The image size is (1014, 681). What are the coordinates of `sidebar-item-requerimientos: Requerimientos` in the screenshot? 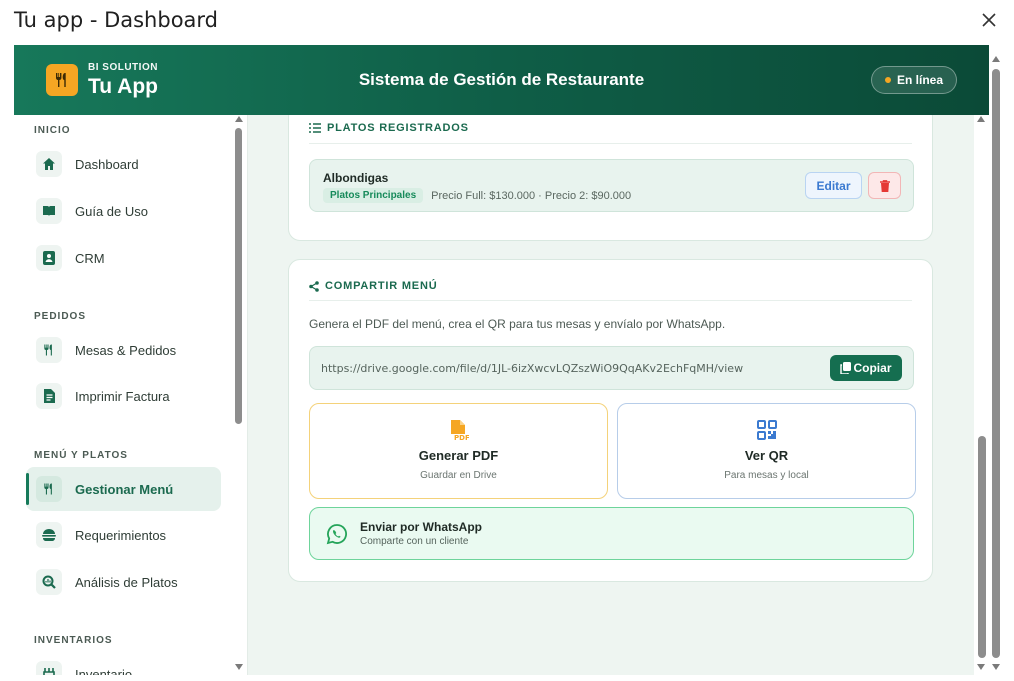 It's located at (123, 535).